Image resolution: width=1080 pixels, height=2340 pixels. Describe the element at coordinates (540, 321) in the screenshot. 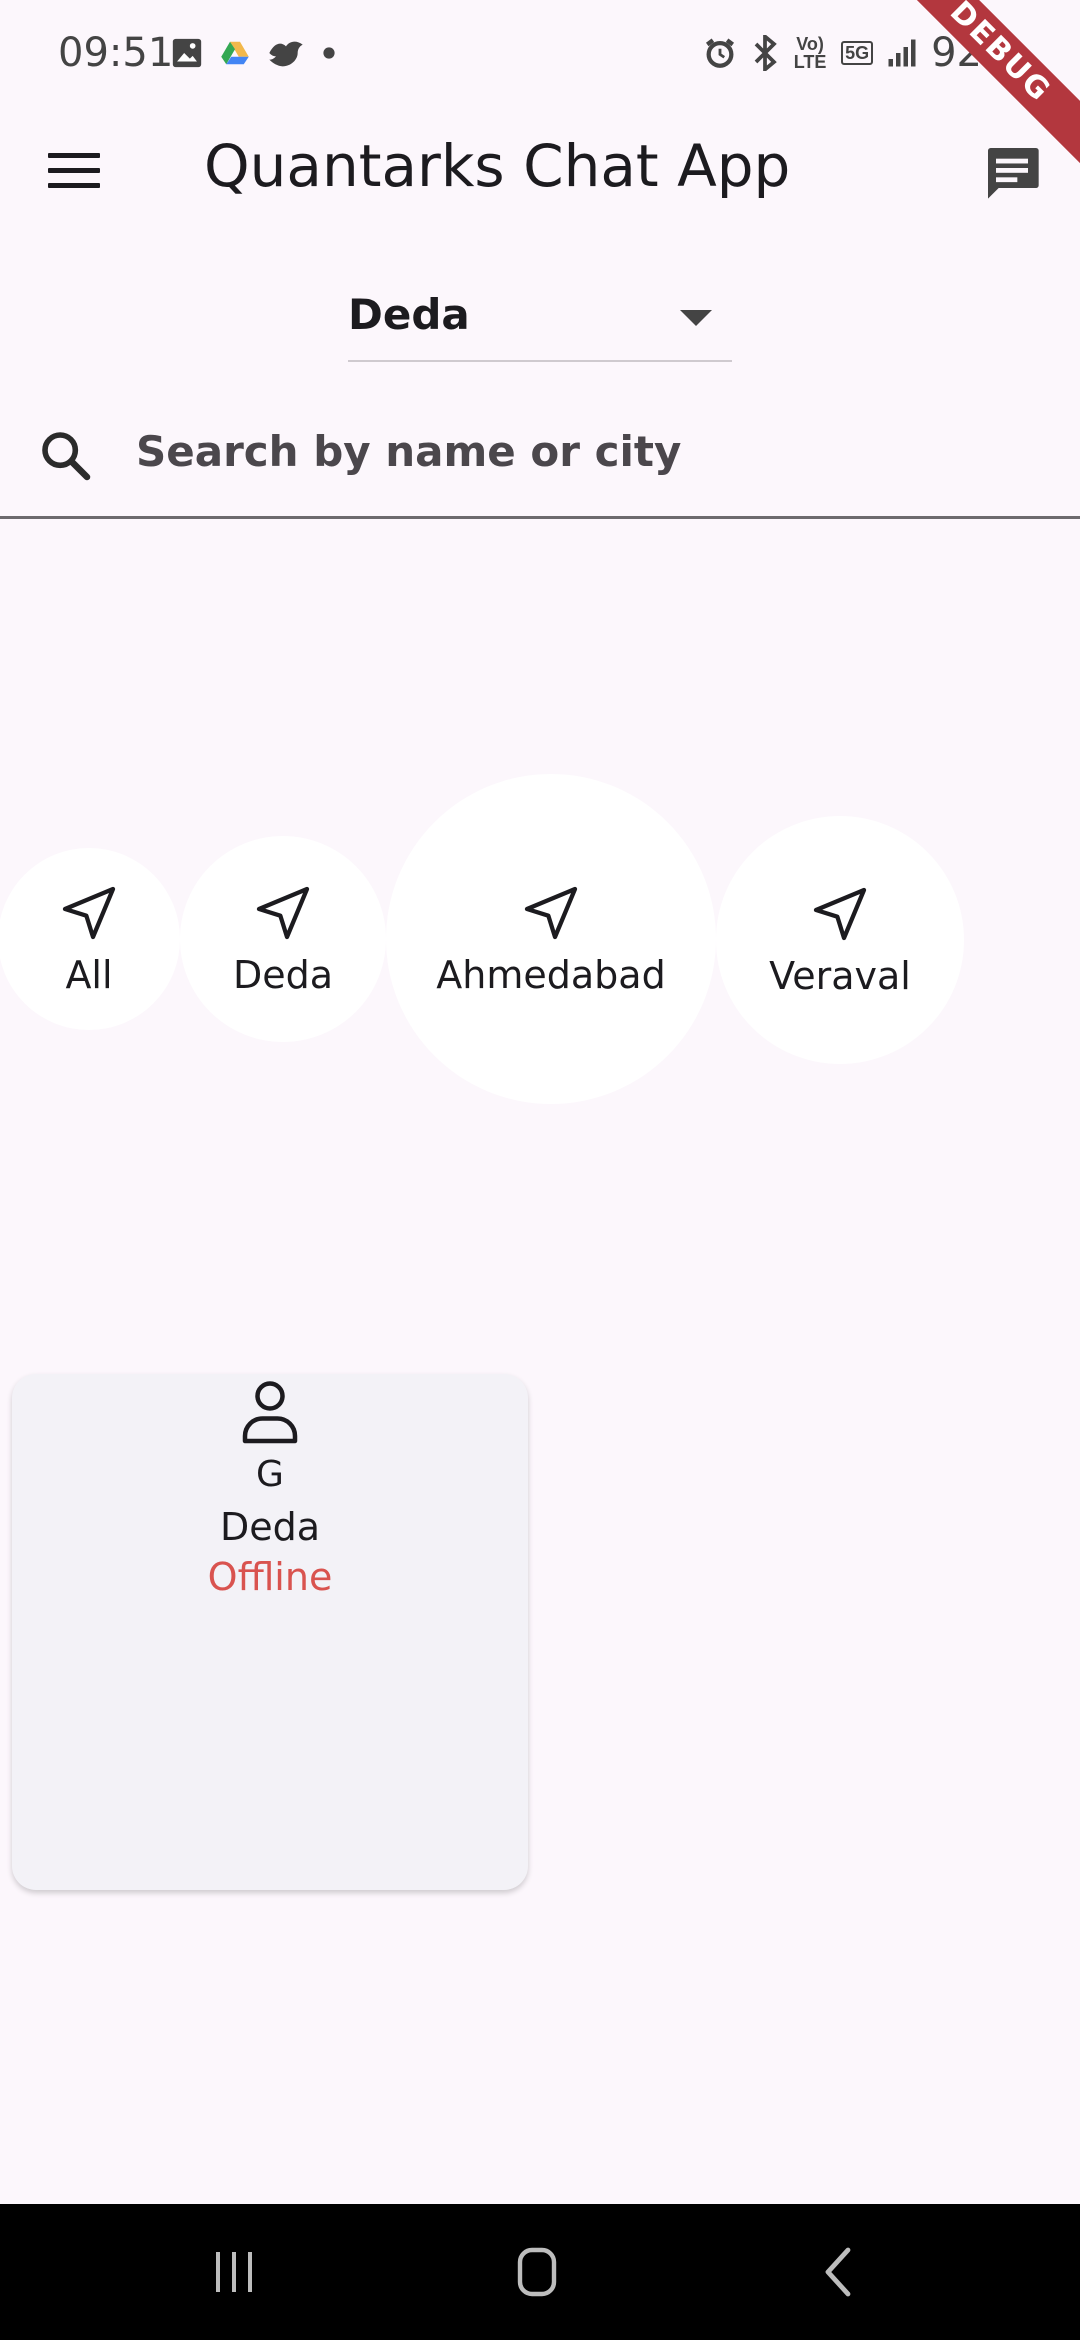

I see `city-dropdown: Deda` at that location.